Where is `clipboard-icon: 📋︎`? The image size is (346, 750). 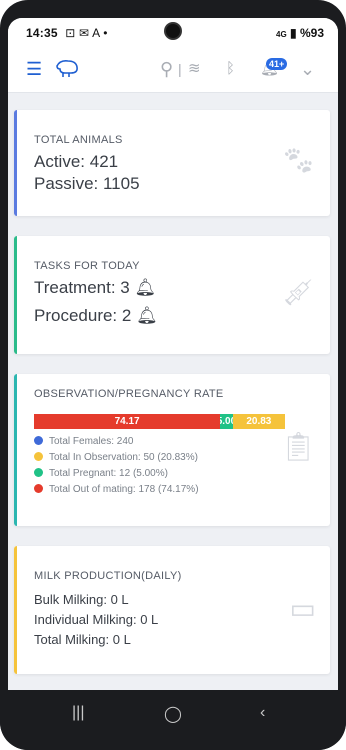 clipboard-icon: 📋︎ is located at coordinates (298, 446).